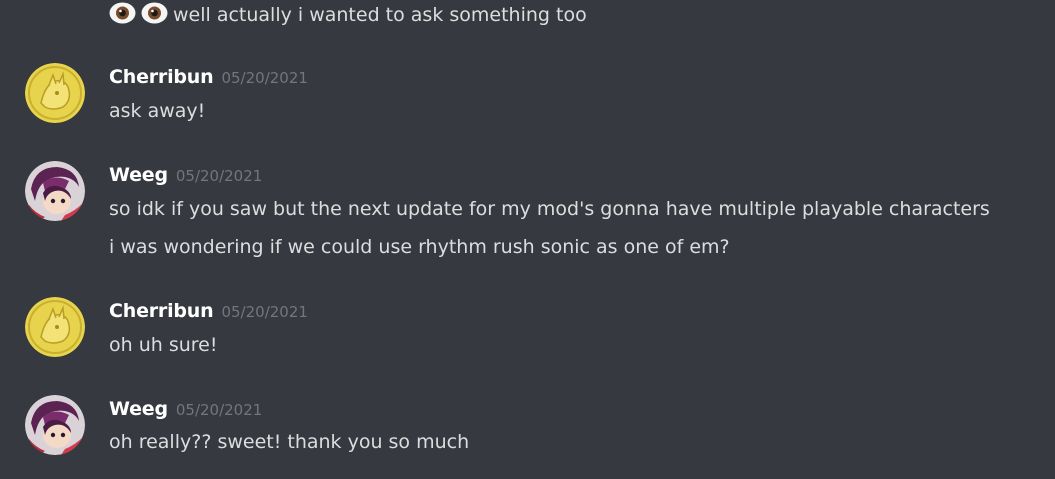 This screenshot has height=479, width=1055. I want to click on message-text: oh uh sure!, so click(163, 345).